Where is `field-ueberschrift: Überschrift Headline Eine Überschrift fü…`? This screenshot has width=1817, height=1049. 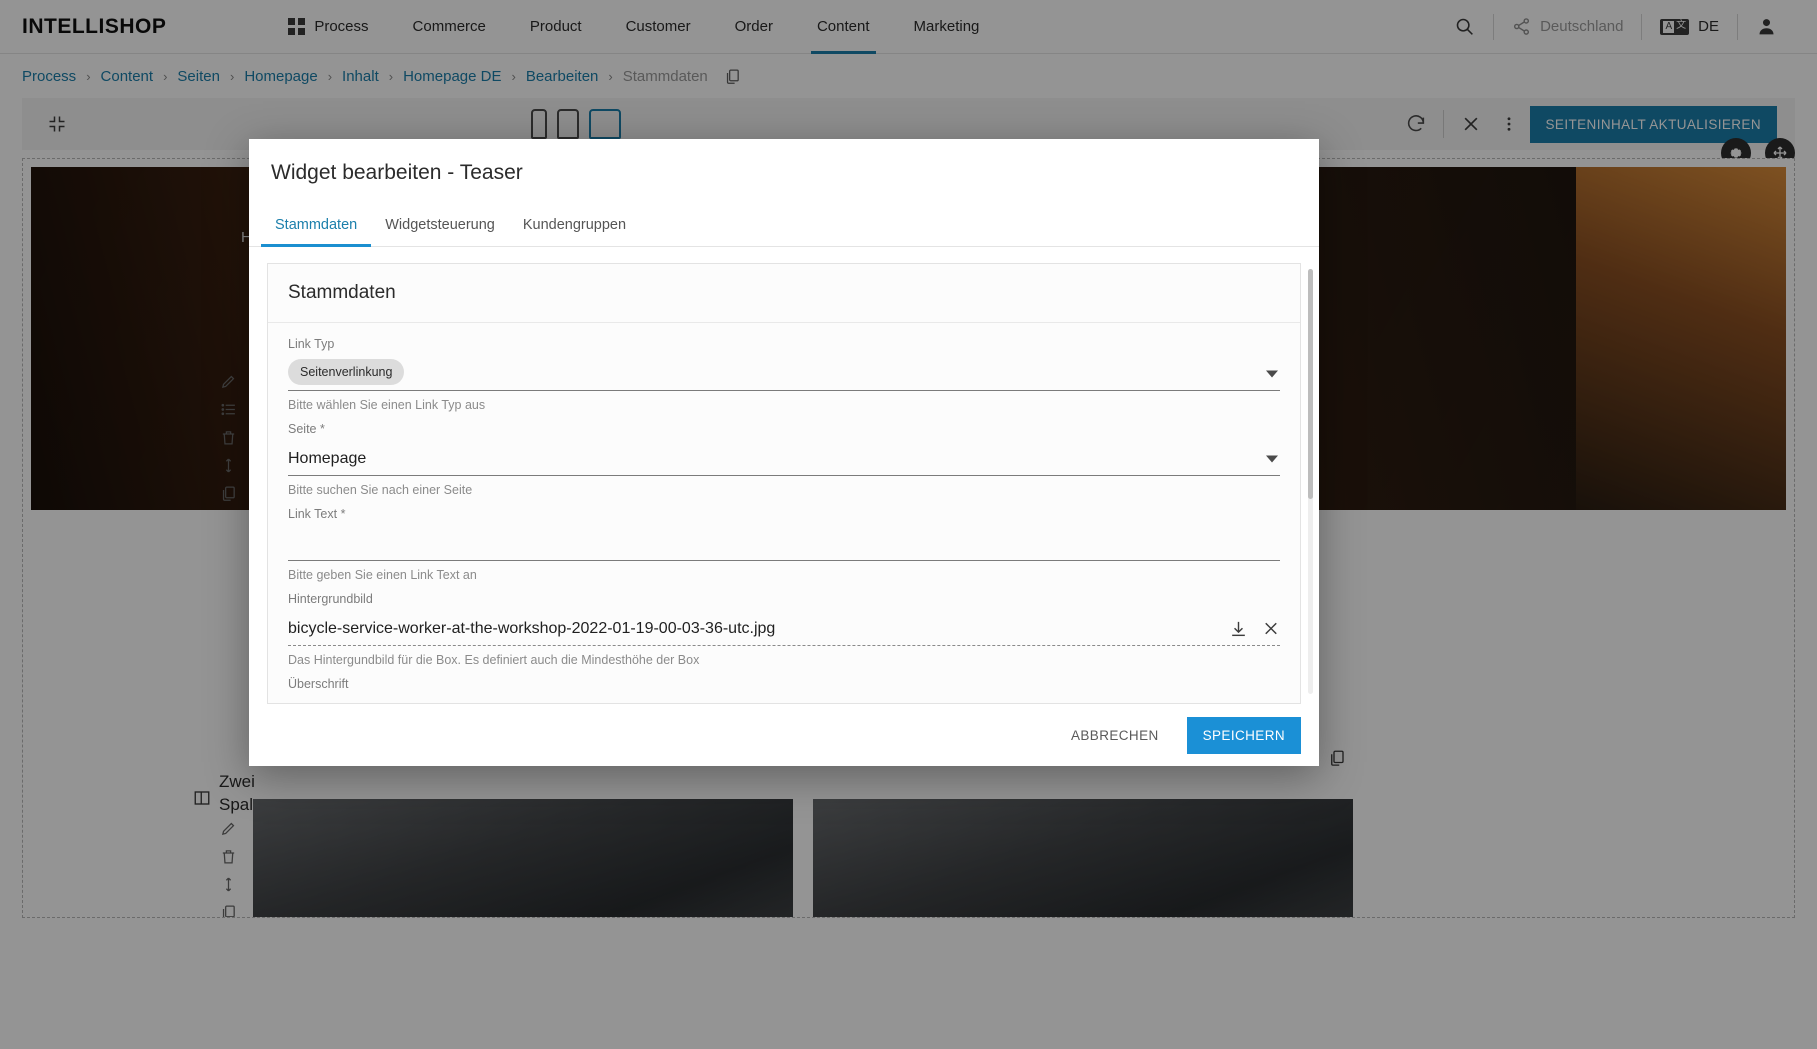 field-ueberschrift: Überschrift Headline Eine Überschrift fü… is located at coordinates (784, 690).